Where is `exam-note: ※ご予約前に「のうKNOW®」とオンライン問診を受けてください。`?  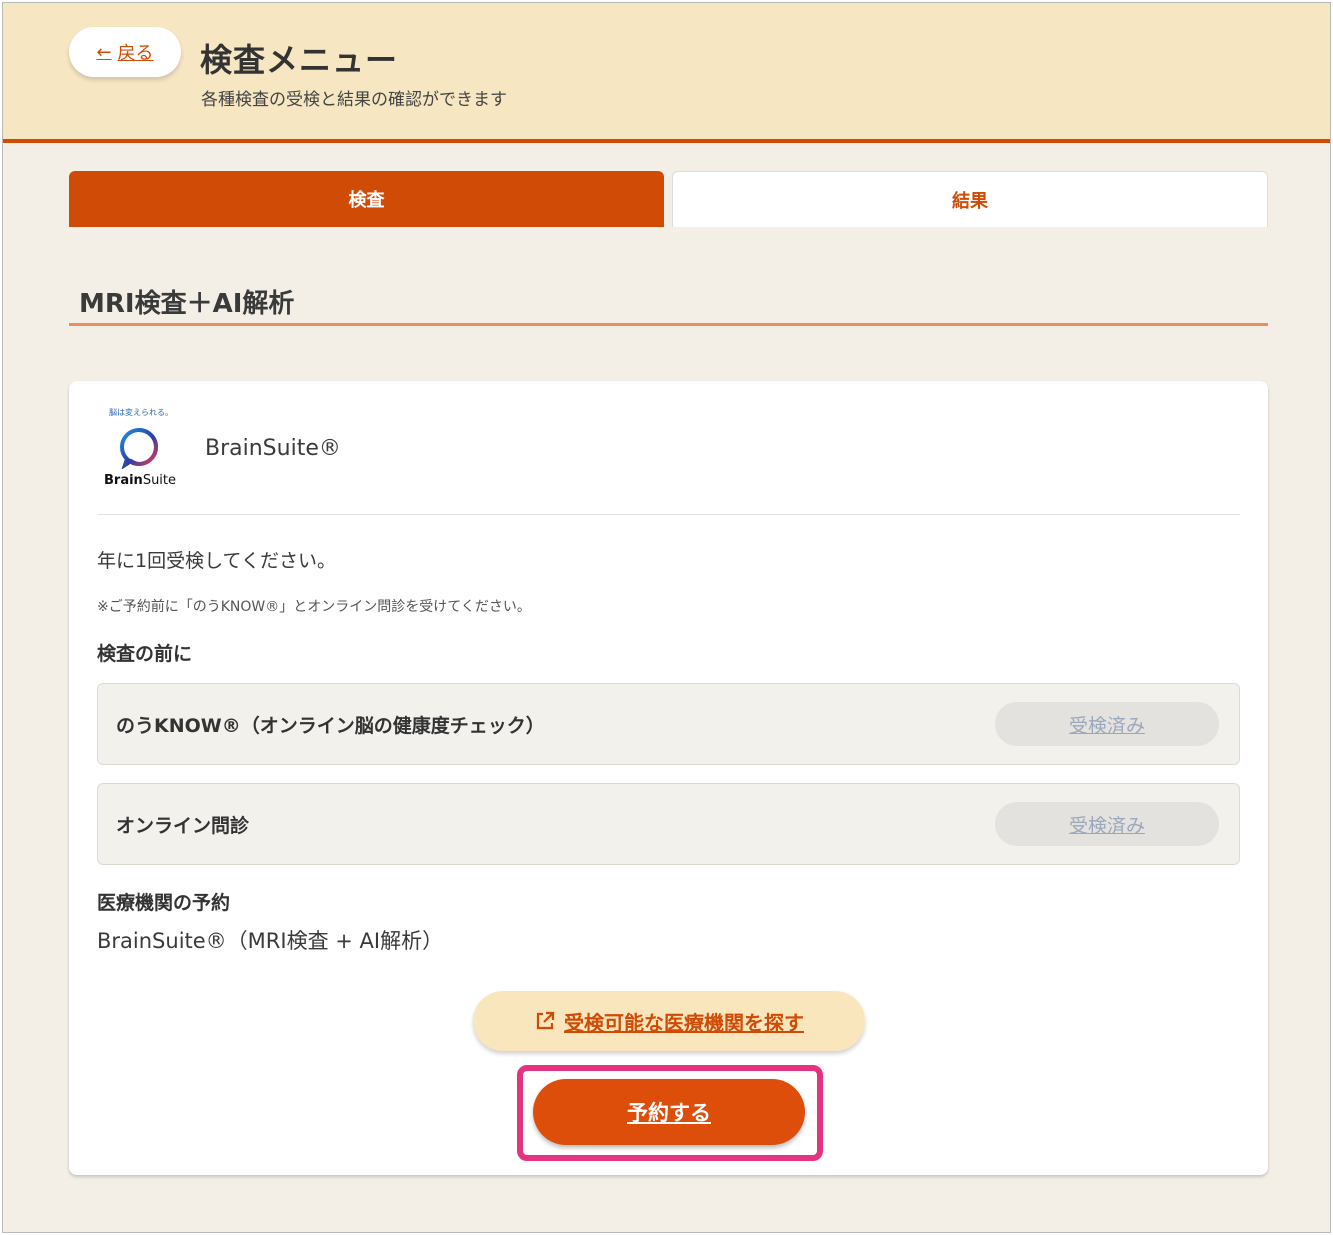
exam-note: ※ご予約前に「のうKNOW®」とオンライン問診を受けてください。 is located at coordinates (314, 607).